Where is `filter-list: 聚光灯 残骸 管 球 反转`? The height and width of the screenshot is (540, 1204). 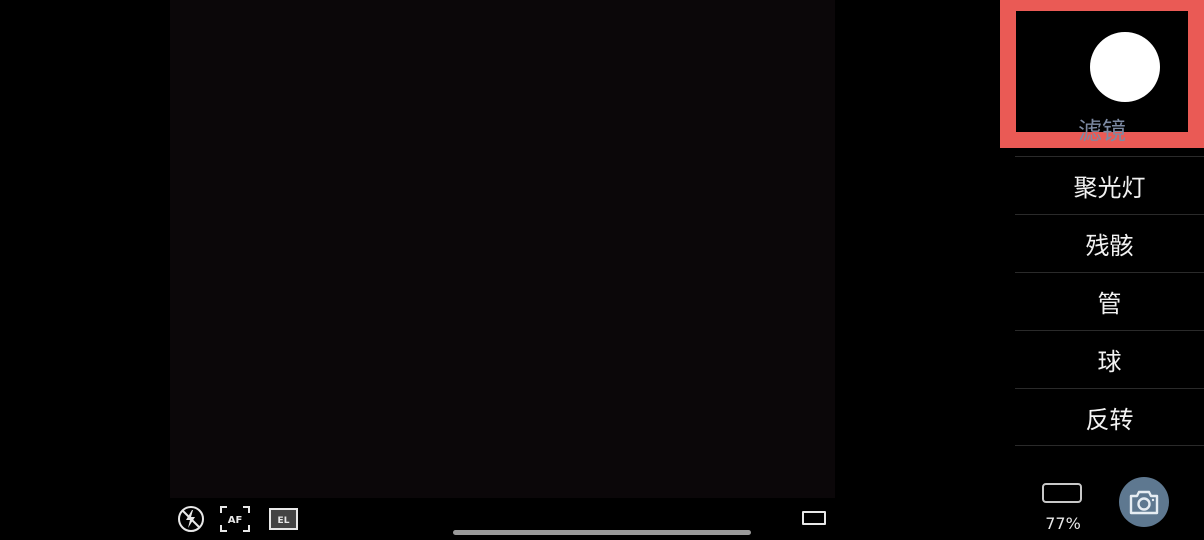 filter-list: 聚光灯 残骸 管 球 反转 is located at coordinates (1109, 301).